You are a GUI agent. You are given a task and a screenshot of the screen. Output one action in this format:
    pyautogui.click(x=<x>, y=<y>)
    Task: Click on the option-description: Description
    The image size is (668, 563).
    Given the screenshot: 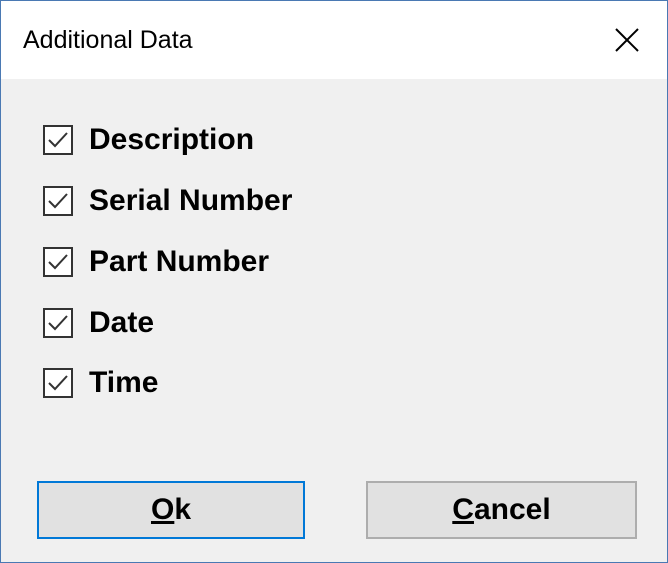 What is the action you would take?
    pyautogui.click(x=203, y=141)
    